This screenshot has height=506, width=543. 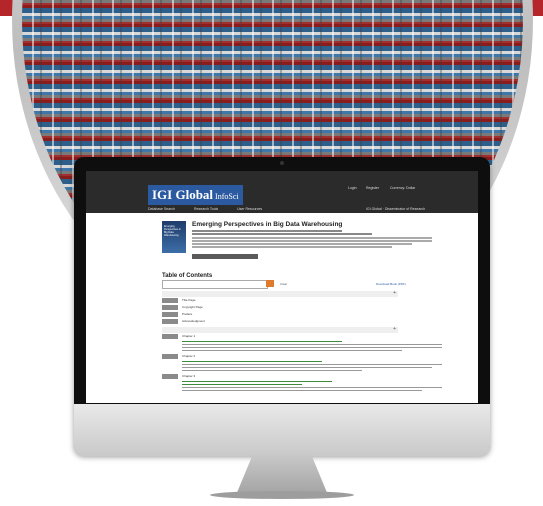 I want to click on chapter-label: Chapter 2, so click(x=189, y=356).